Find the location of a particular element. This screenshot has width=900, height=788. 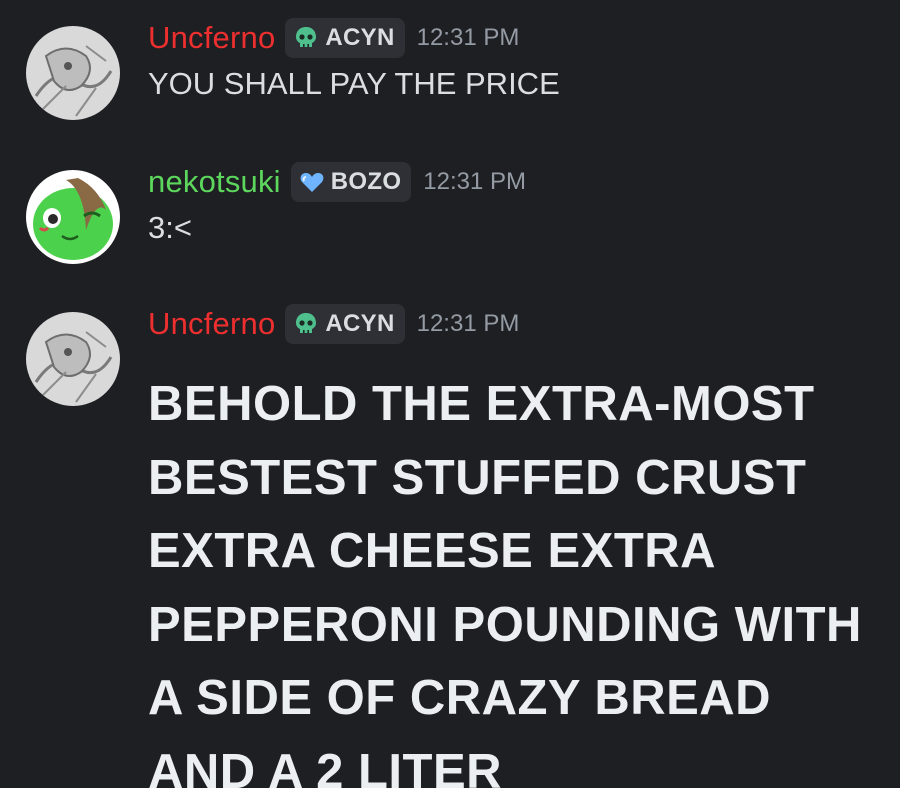

chat-message: nekotsuki BOZO 12:31 PM 3:< is located at coordinates (450, 212).